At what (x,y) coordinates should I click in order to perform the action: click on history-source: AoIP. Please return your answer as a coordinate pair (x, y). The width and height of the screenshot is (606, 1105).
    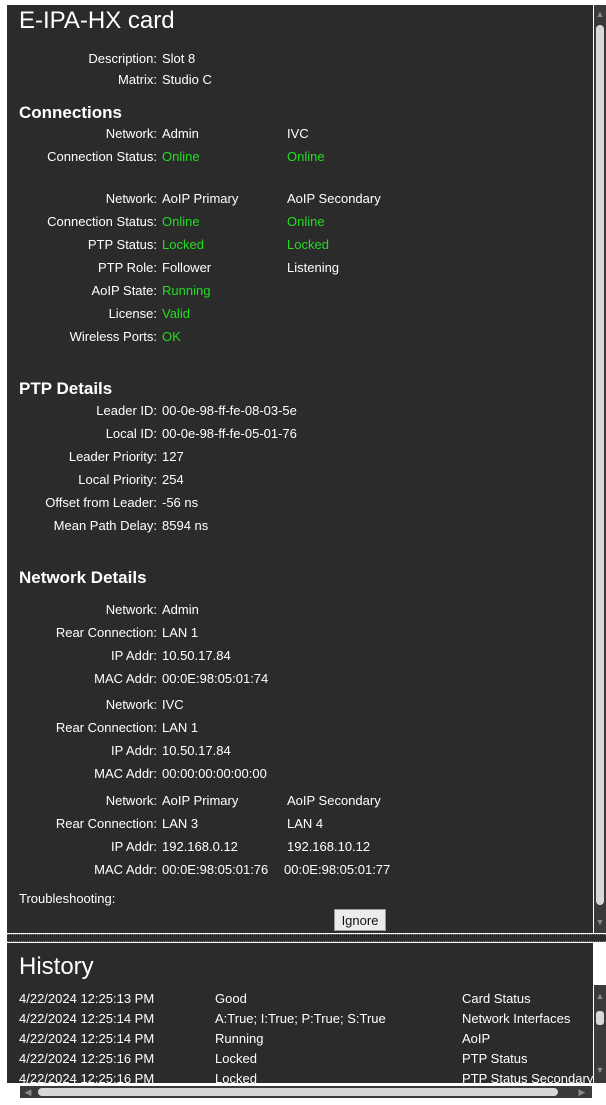
    Looking at the image, I should click on (476, 1038).